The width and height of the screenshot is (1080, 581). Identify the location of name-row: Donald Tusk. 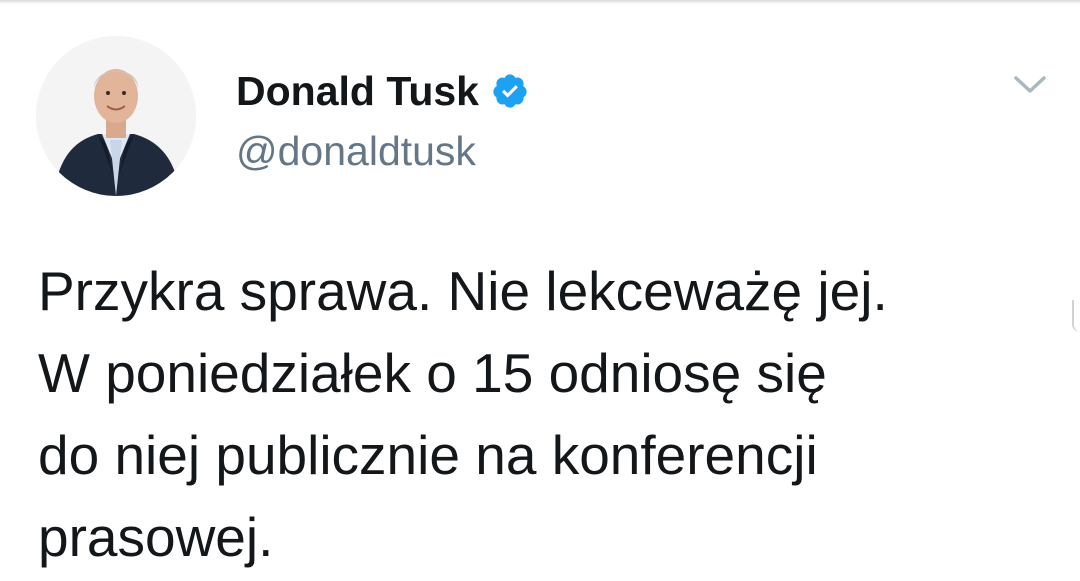
(382, 91).